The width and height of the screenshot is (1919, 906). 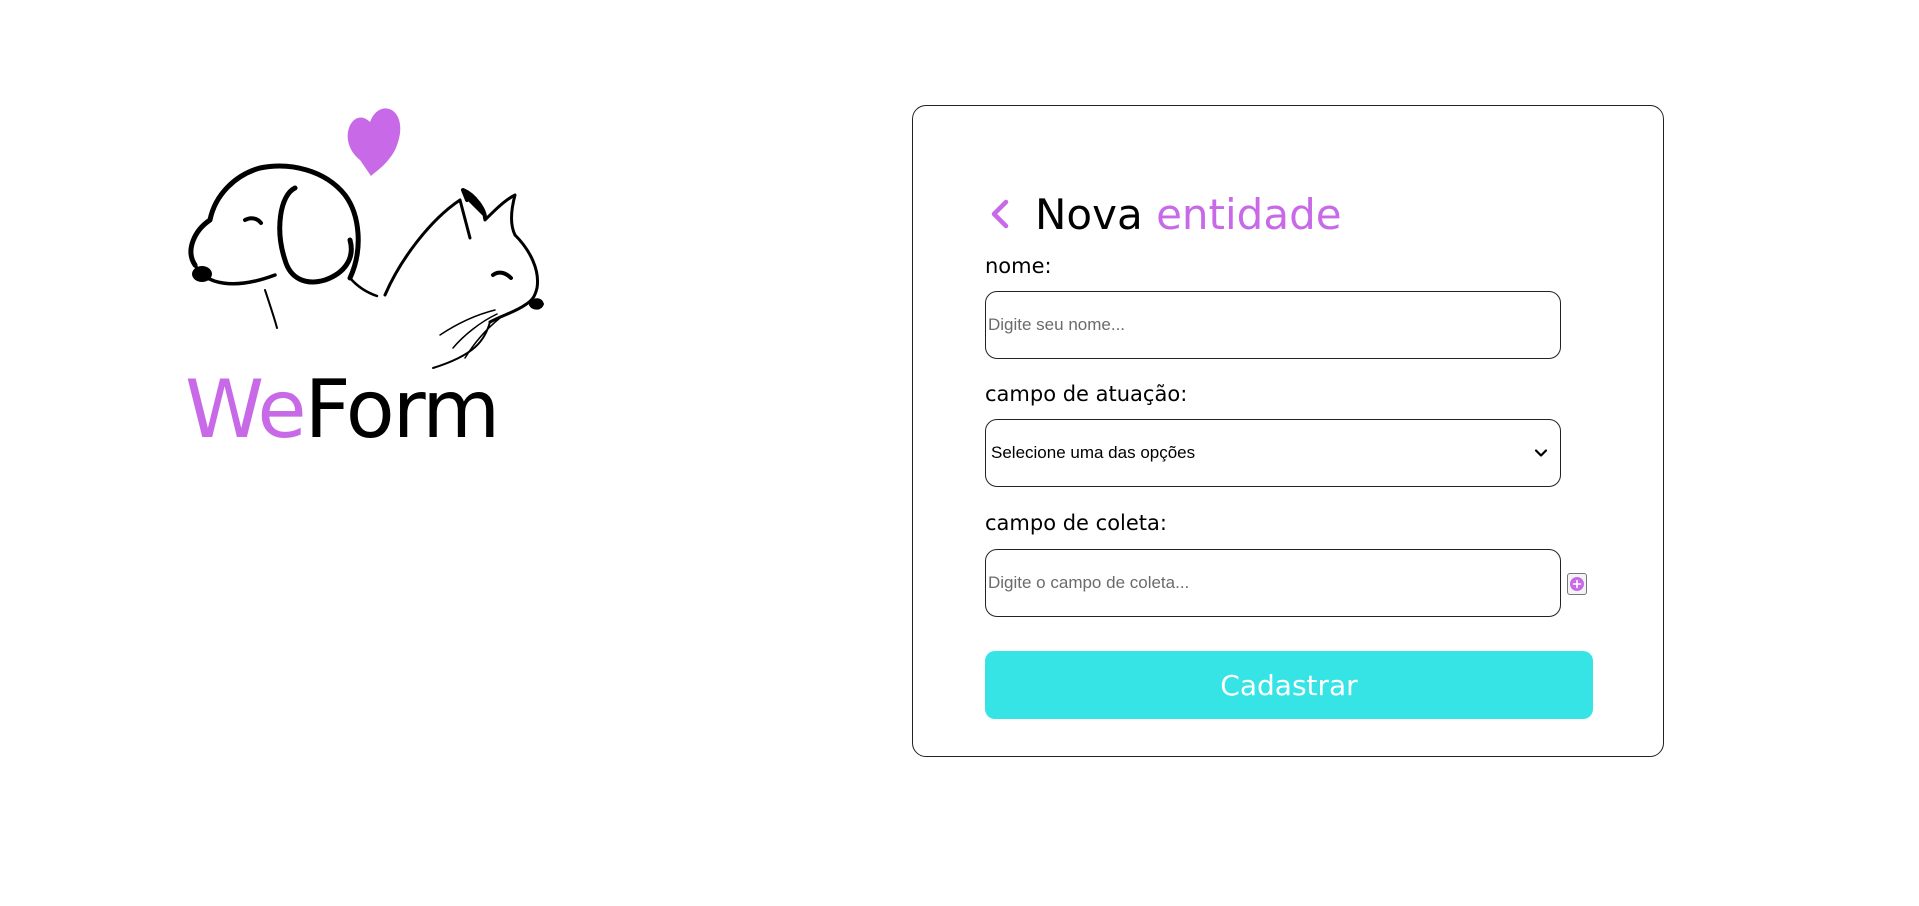 What do you see at coordinates (246, 409) in the screenshot?
I see `brand-name-accent: We` at bounding box center [246, 409].